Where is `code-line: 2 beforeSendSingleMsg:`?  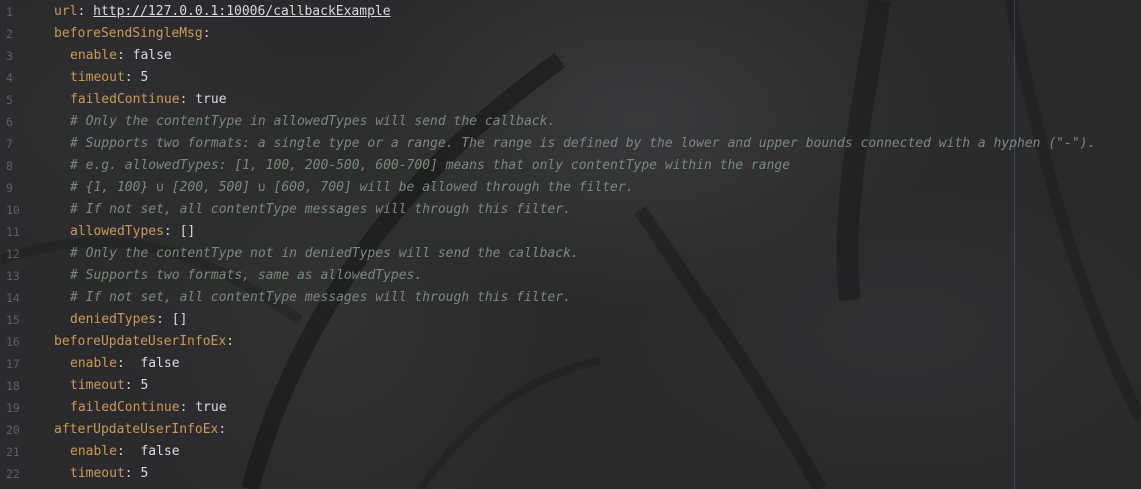 code-line: 2 beforeSendSingleMsg: is located at coordinates (570, 34).